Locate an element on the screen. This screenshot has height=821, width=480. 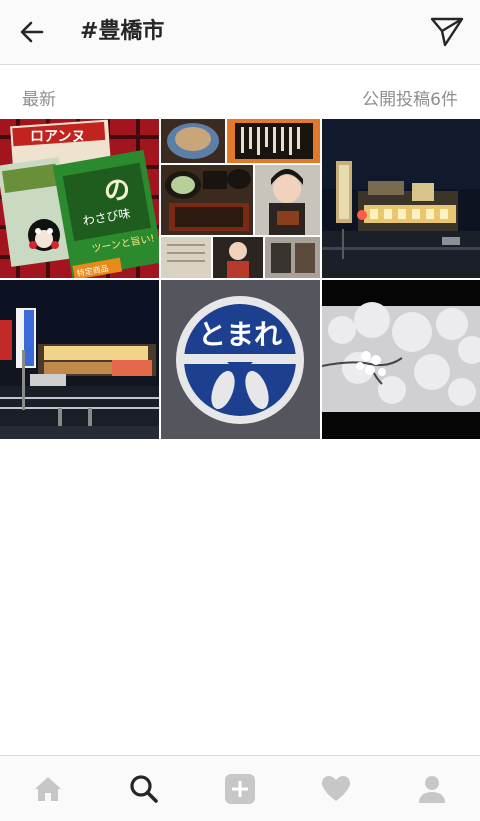
post-image-roadside-night is located at coordinates (79, 359).